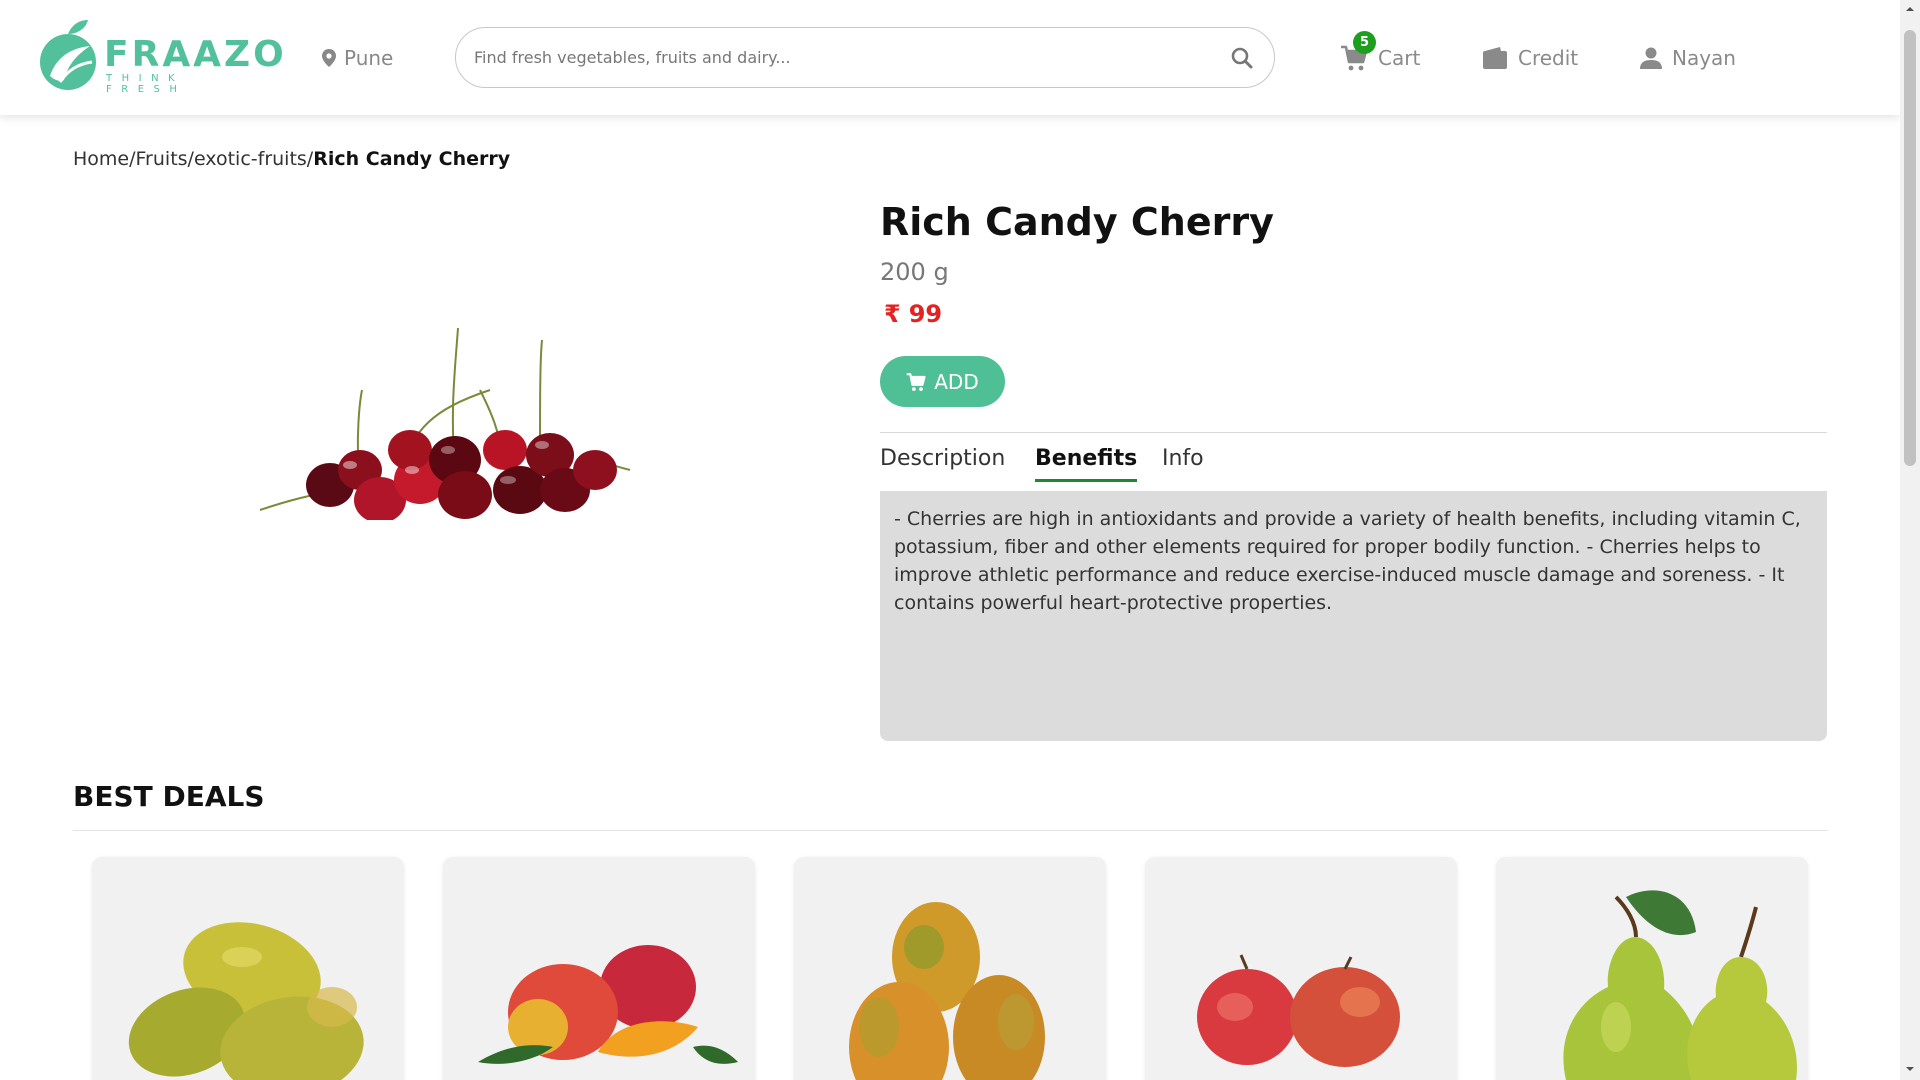 This screenshot has height=1080, width=1920. I want to click on breadcrumb-exotic-fruits: exotic-fruits, so click(250, 159).